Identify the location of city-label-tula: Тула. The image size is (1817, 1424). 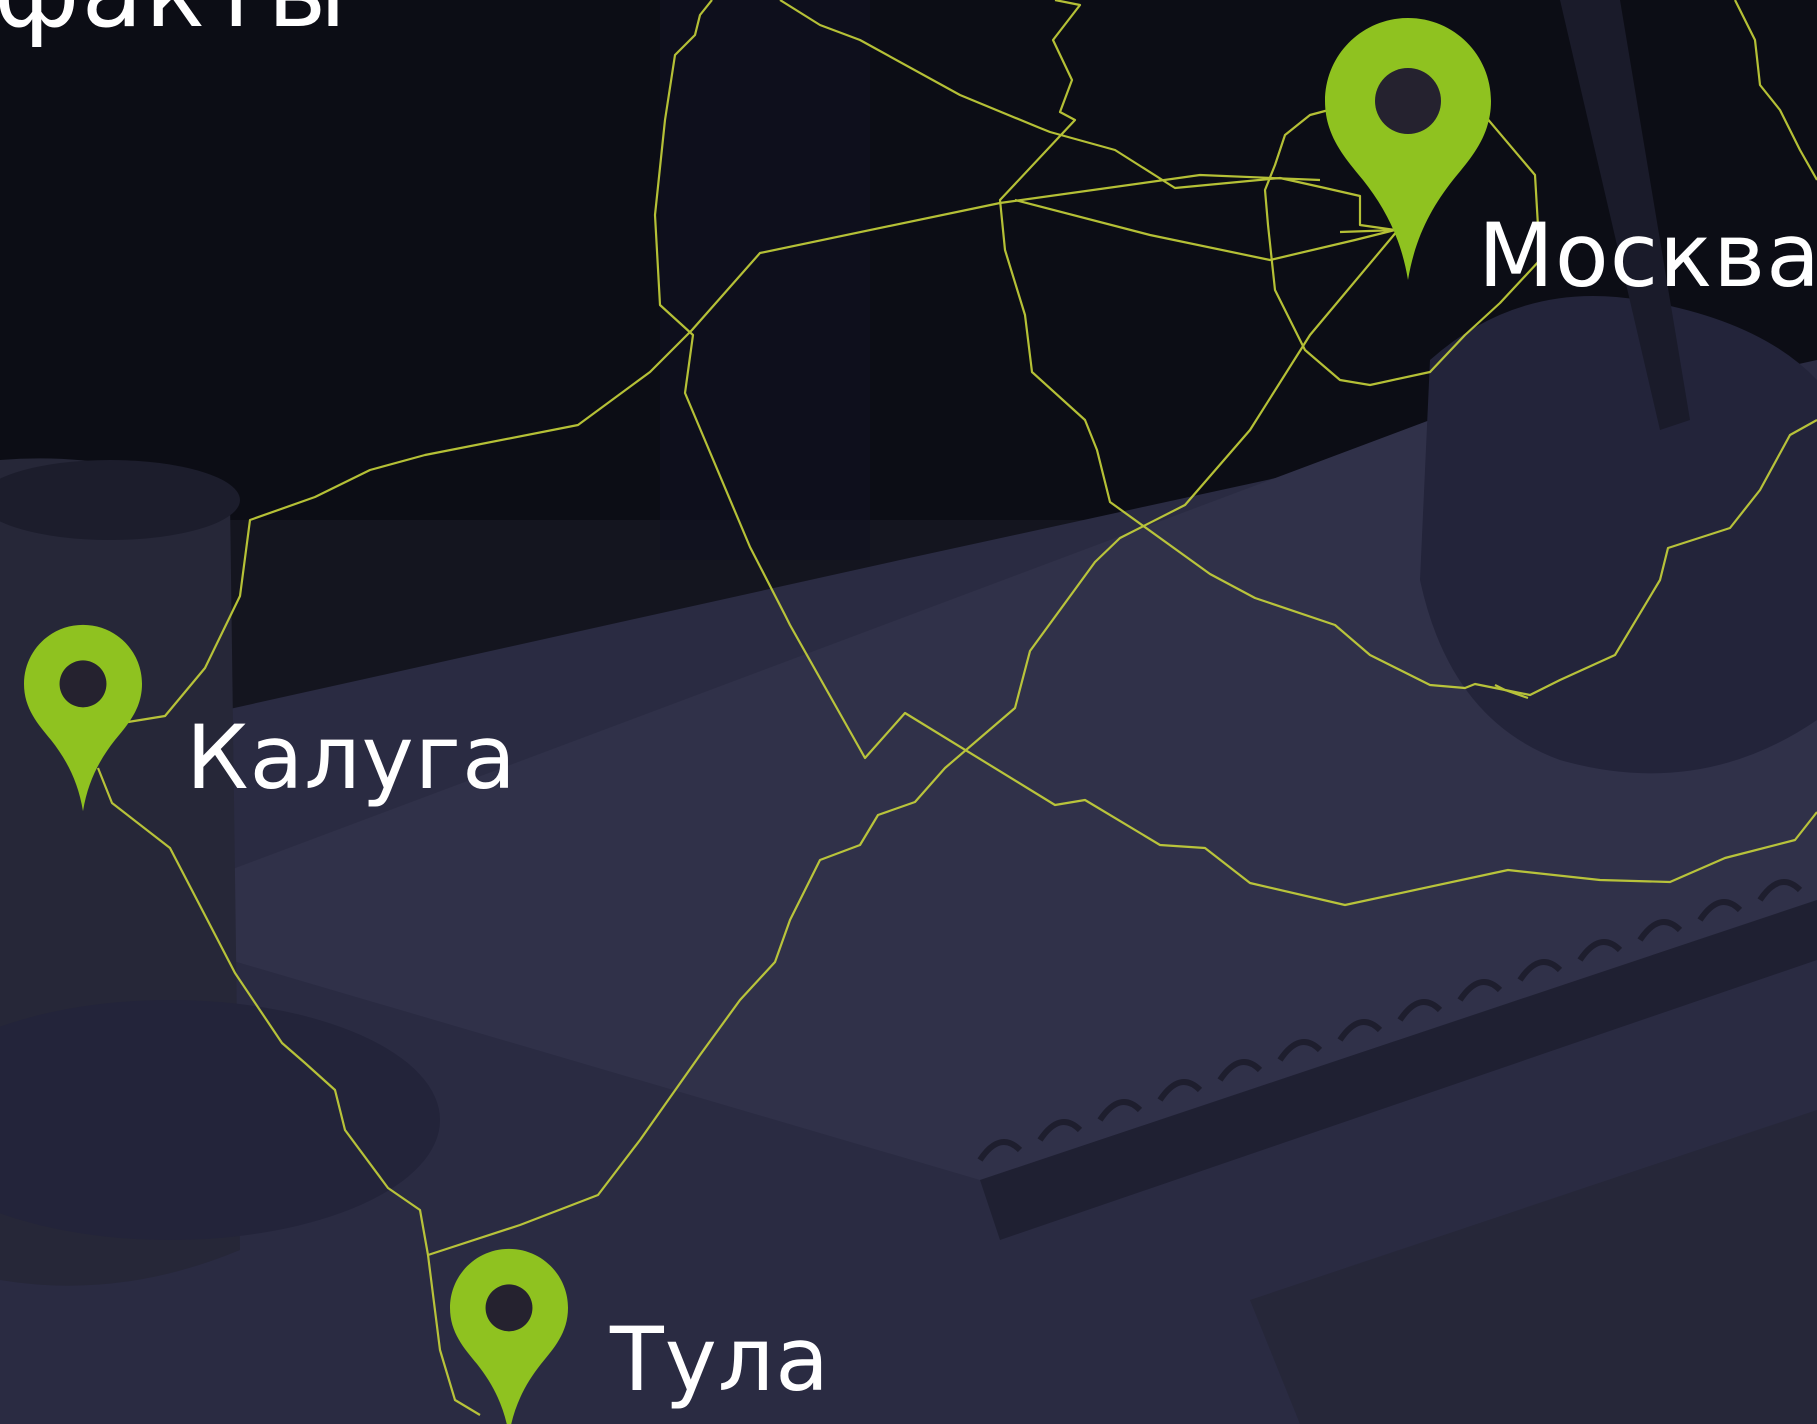
(720, 1359).